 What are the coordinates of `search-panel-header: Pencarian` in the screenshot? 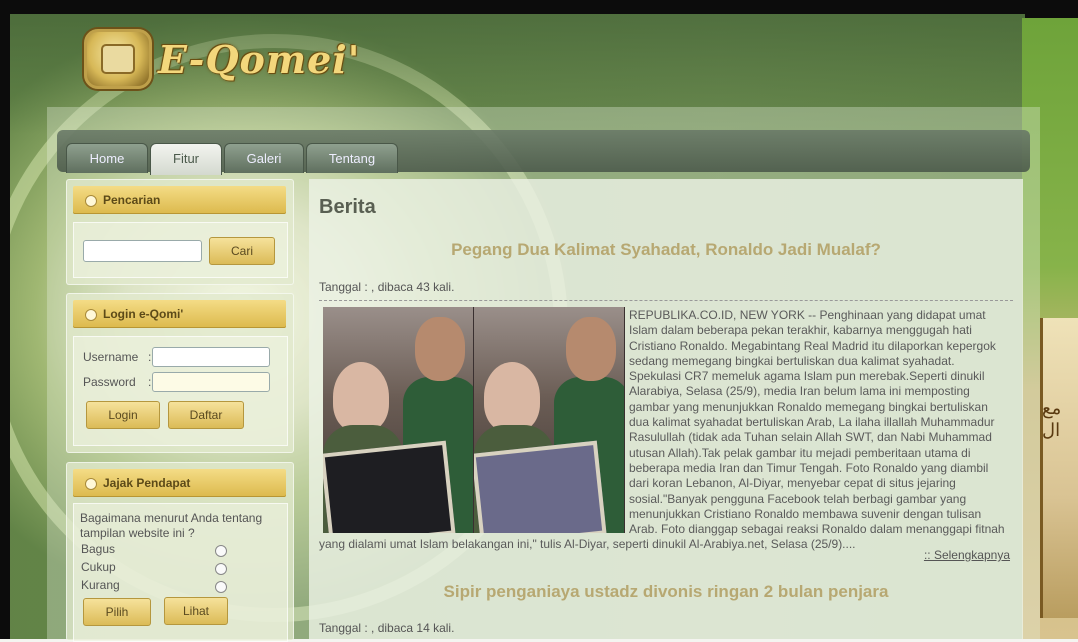 It's located at (179, 200).